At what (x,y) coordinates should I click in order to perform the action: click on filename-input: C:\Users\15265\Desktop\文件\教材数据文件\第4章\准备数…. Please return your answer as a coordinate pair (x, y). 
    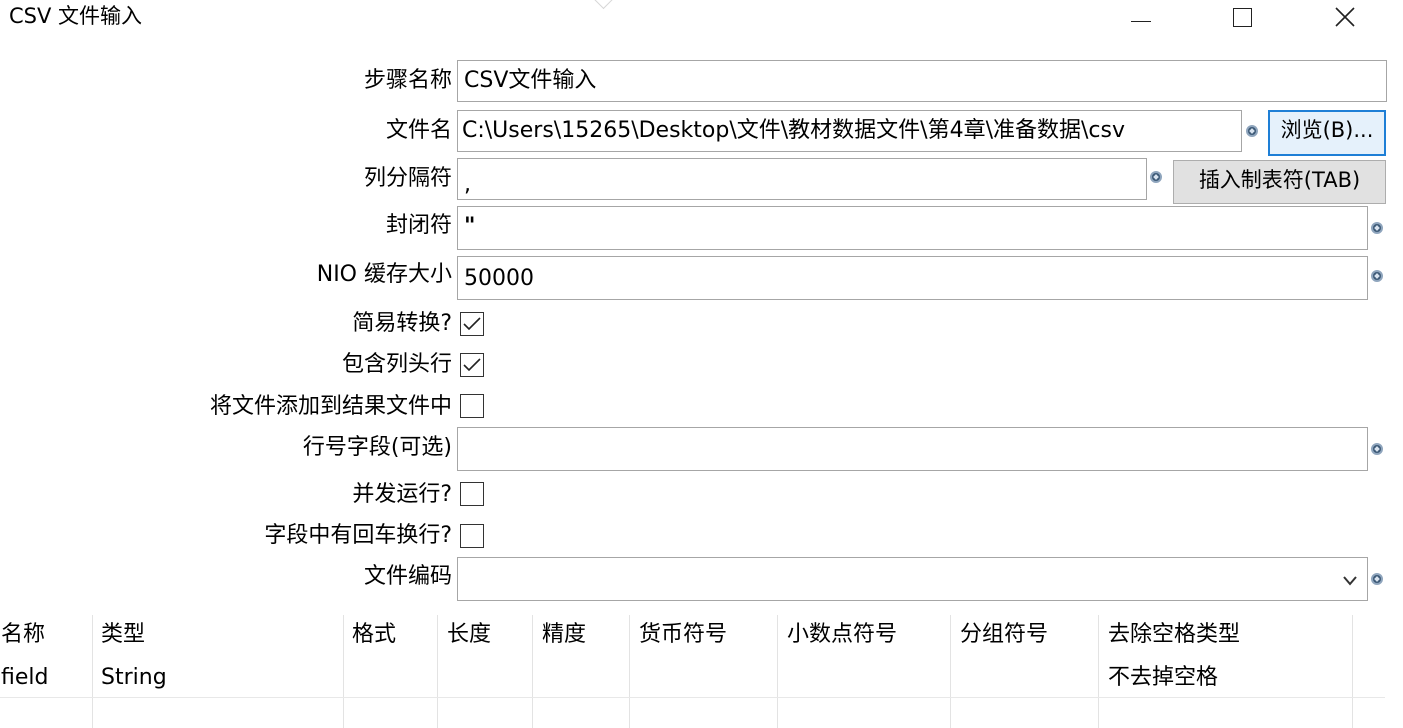
    Looking at the image, I should click on (849, 131).